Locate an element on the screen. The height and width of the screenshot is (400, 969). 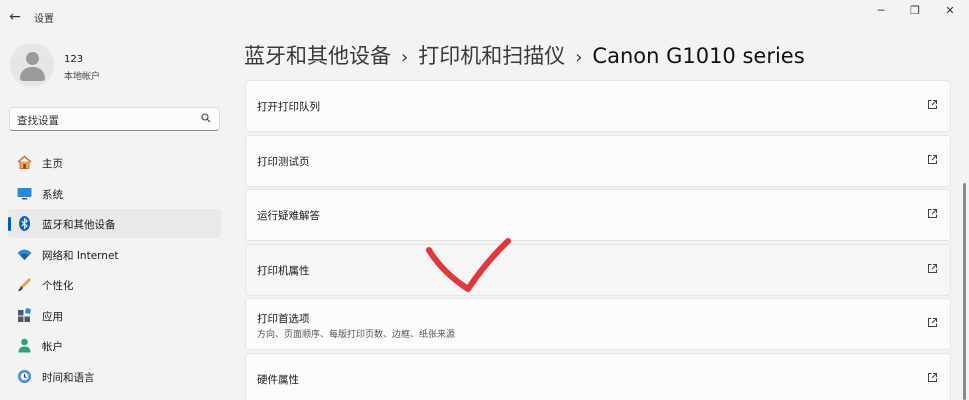
app-title: 设置 is located at coordinates (44, 19).